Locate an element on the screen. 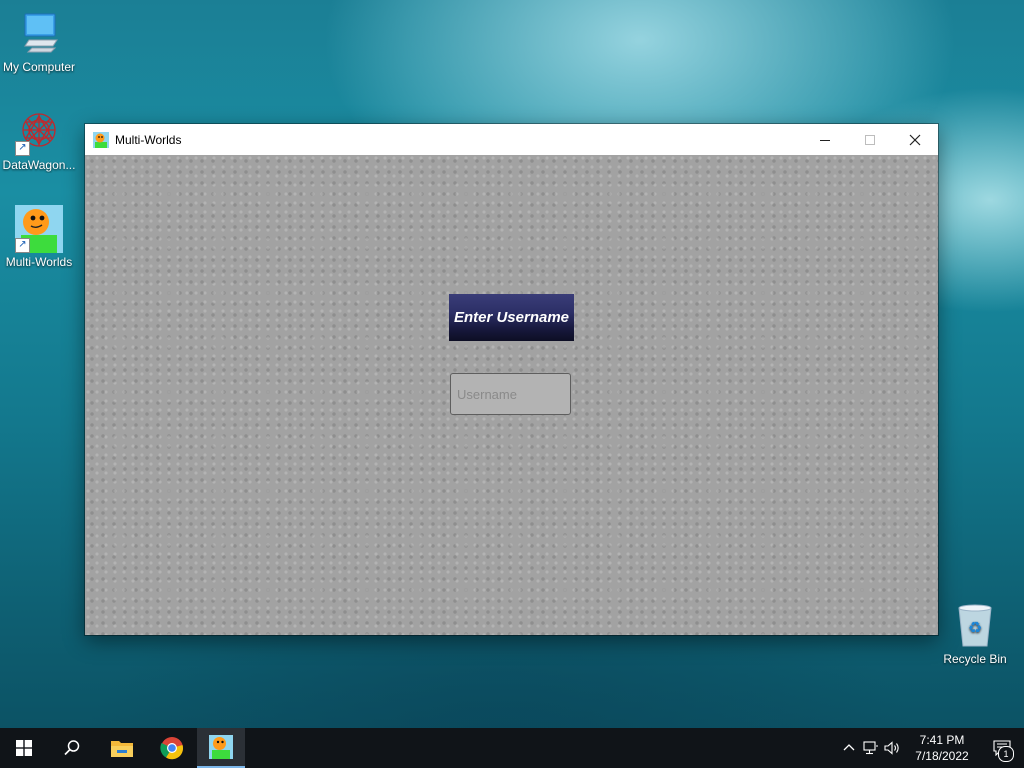 The image size is (1024, 768). minimize-button is located at coordinates (825, 139).